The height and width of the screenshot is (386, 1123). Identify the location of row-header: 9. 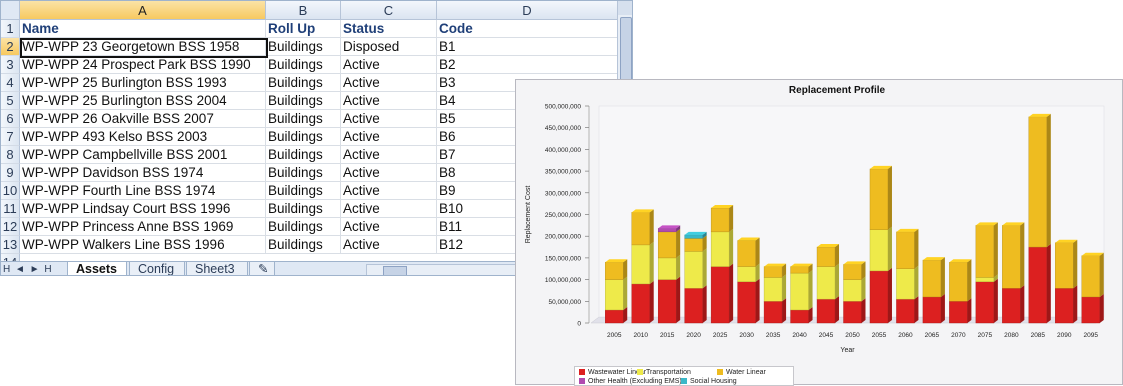
(10, 173).